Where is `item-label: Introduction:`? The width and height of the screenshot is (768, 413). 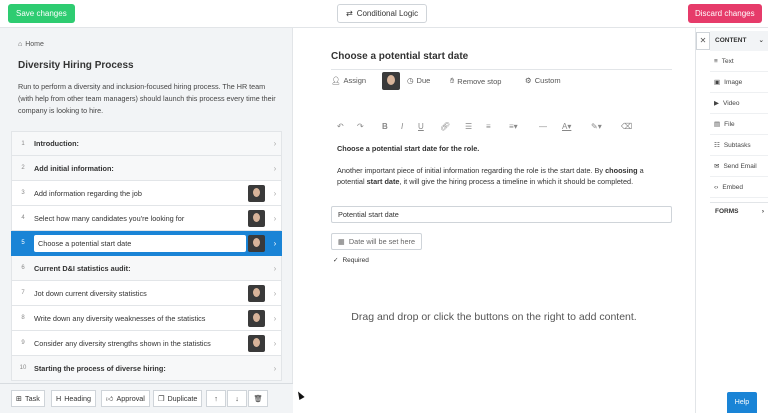 item-label: Introduction: is located at coordinates (56, 143).